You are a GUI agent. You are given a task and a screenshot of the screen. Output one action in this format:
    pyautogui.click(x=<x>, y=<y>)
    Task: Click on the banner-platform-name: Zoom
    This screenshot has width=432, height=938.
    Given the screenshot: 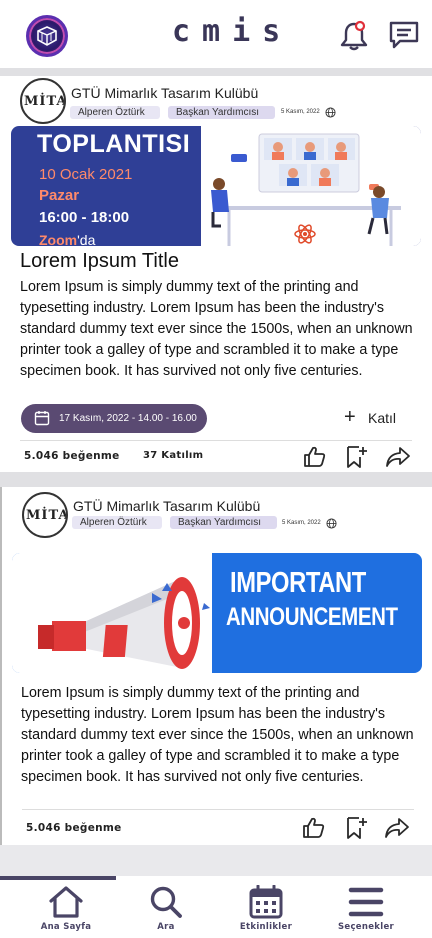 What is the action you would take?
    pyautogui.click(x=58, y=239)
    